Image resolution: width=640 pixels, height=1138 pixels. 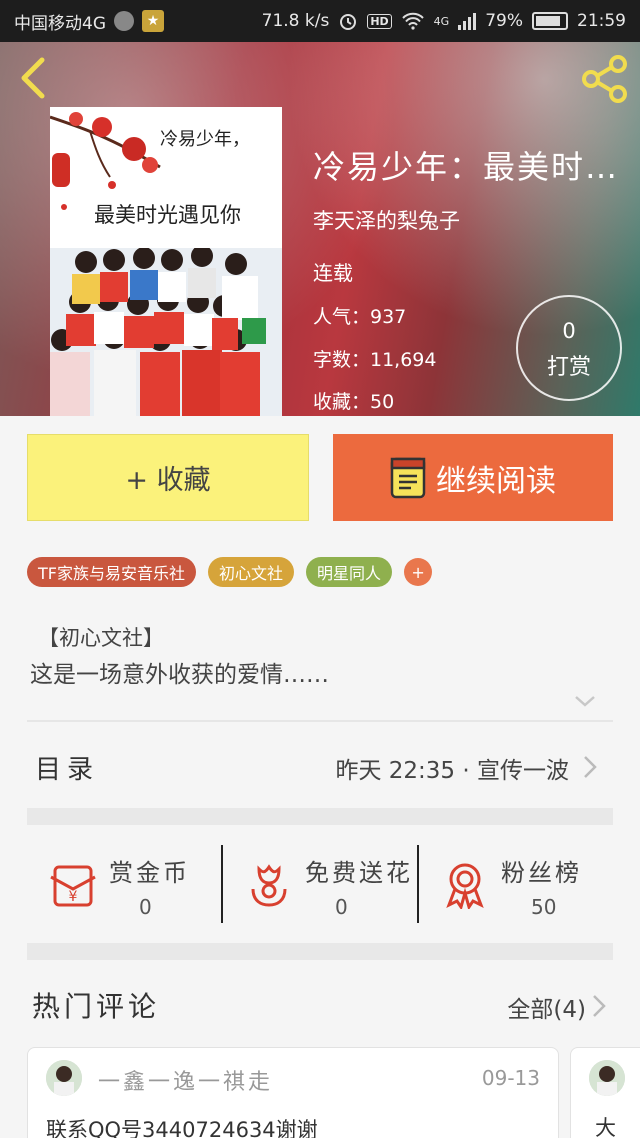 What do you see at coordinates (569, 348) in the screenshot?
I see `tip-button: 0 打赏` at bounding box center [569, 348].